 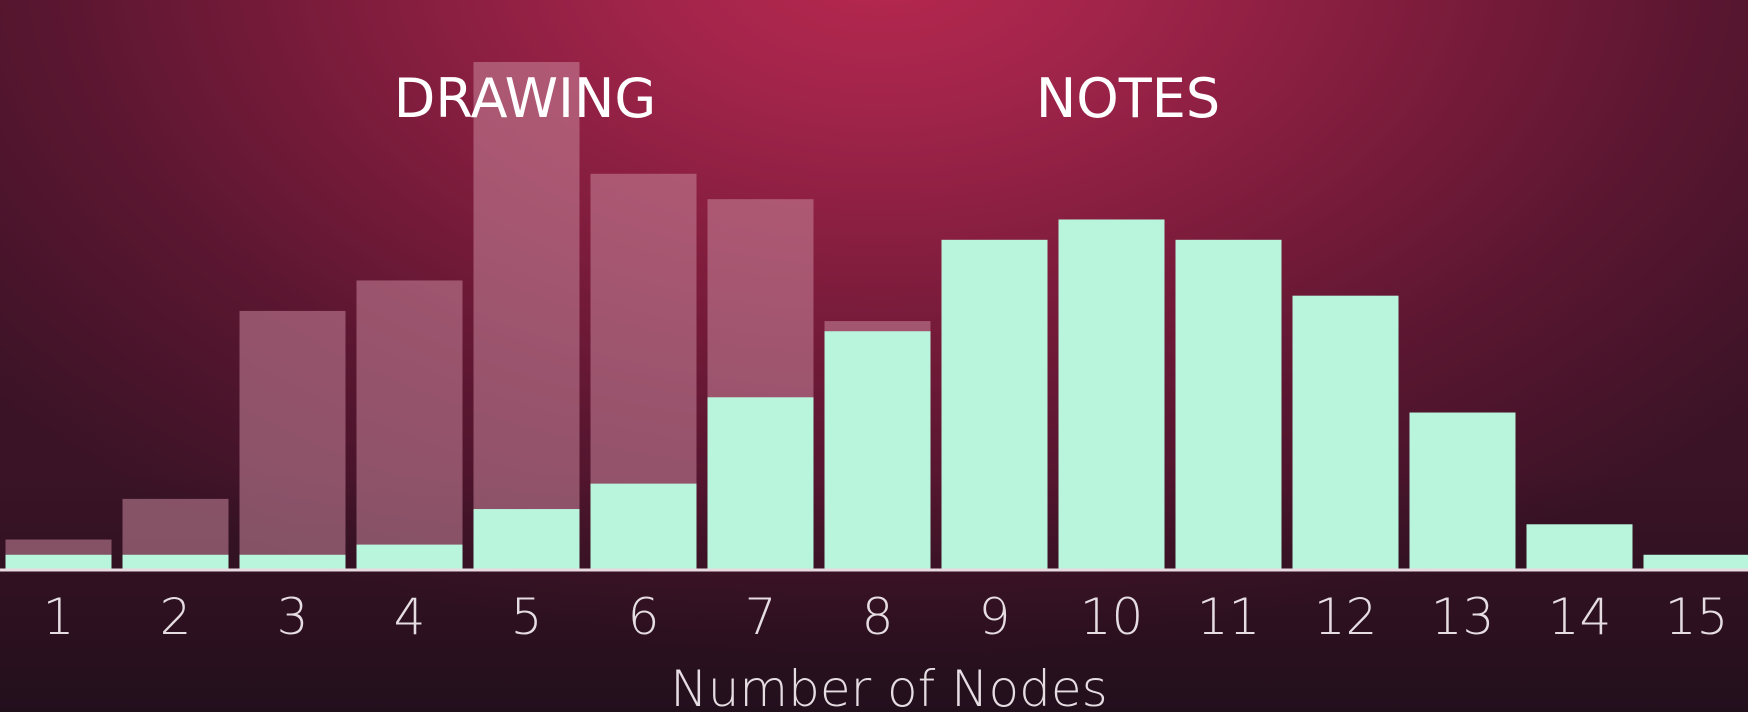 I want to click on x-tick-label-7: 7, so click(x=761, y=617).